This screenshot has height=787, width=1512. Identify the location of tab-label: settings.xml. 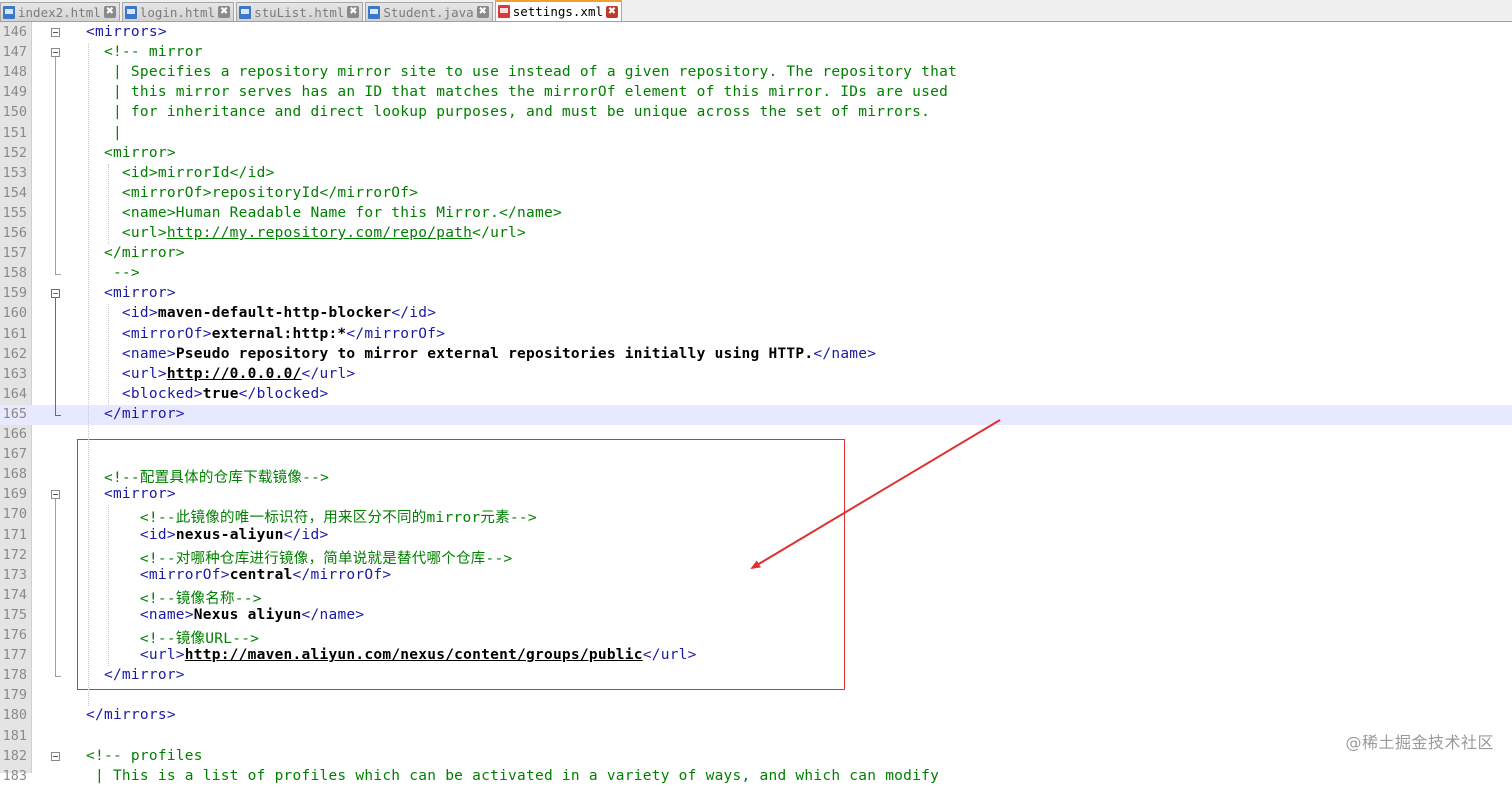
(557, 11).